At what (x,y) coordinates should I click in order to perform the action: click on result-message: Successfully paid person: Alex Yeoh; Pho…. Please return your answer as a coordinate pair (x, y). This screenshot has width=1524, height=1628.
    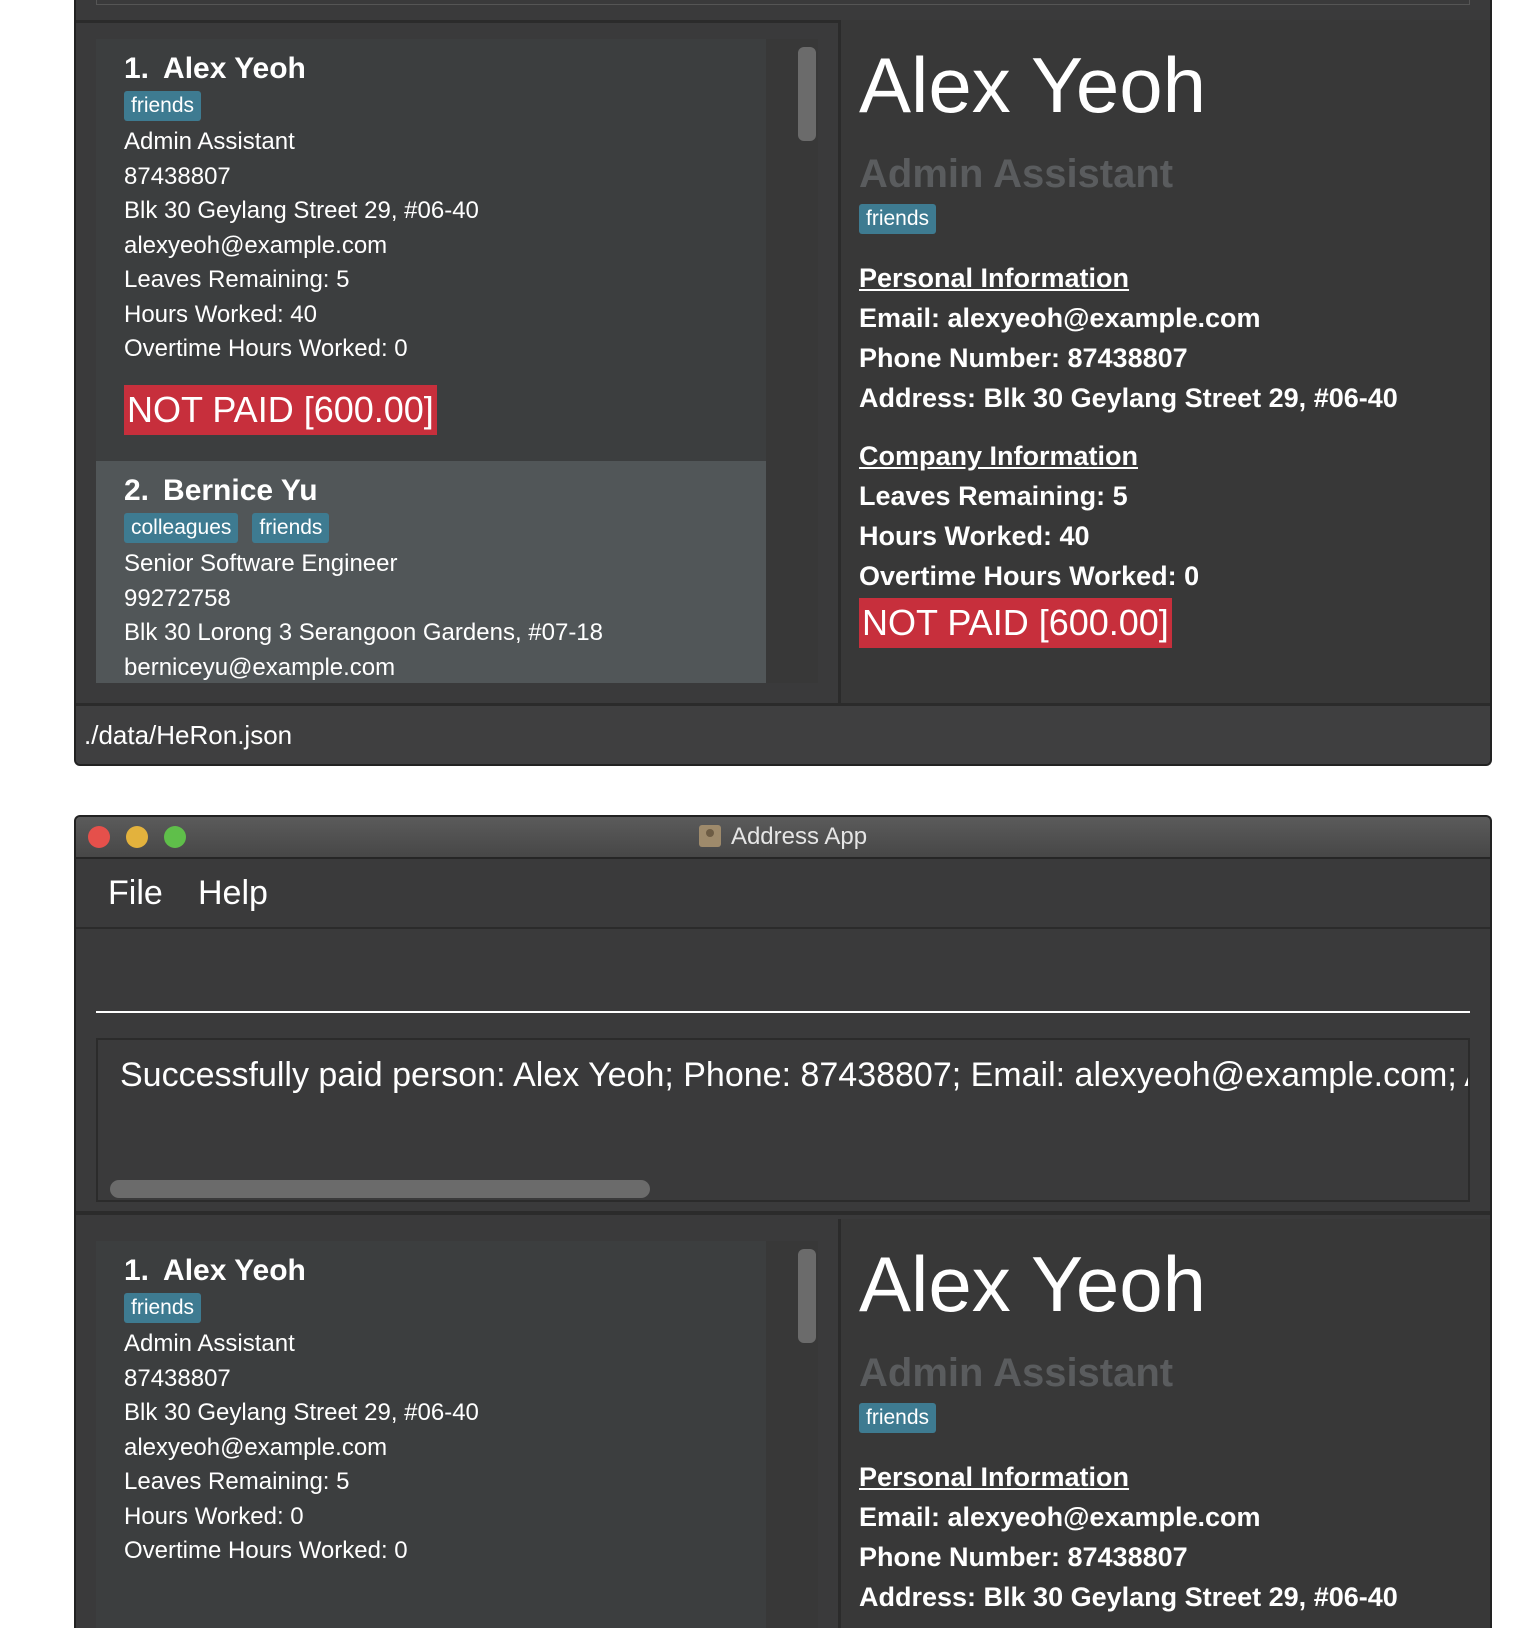
    Looking at the image, I should click on (795, 1075).